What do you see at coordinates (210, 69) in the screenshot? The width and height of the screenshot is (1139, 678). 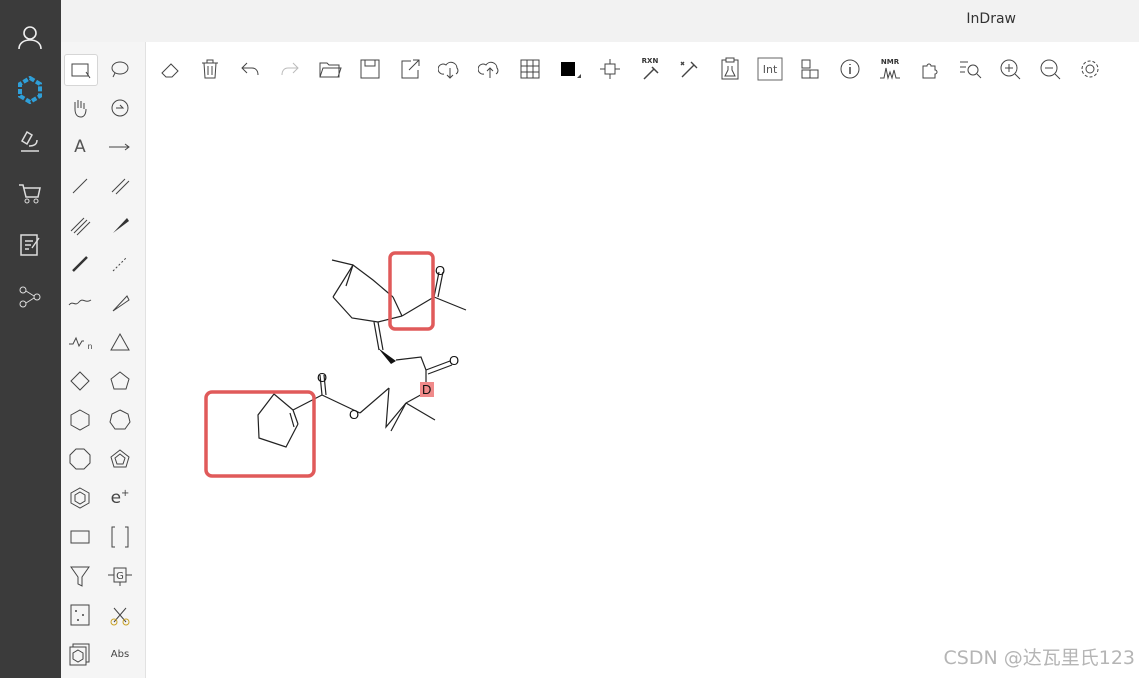 I see `trash-icon` at bounding box center [210, 69].